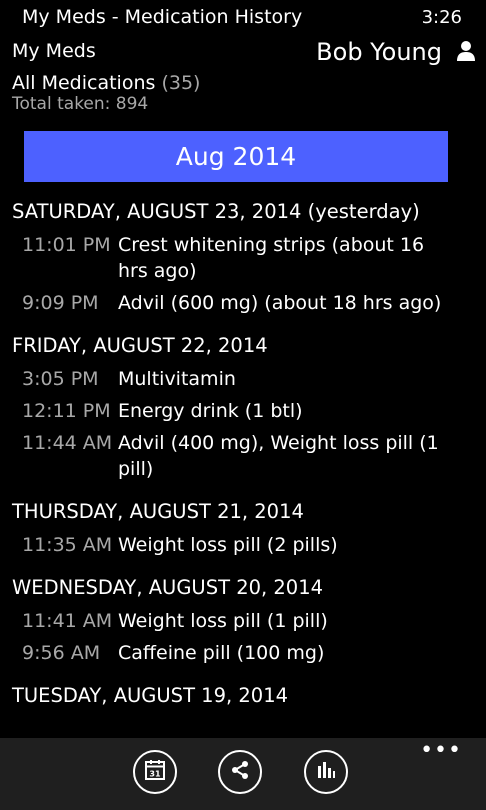  I want to click on stats-icon, so click(326, 772).